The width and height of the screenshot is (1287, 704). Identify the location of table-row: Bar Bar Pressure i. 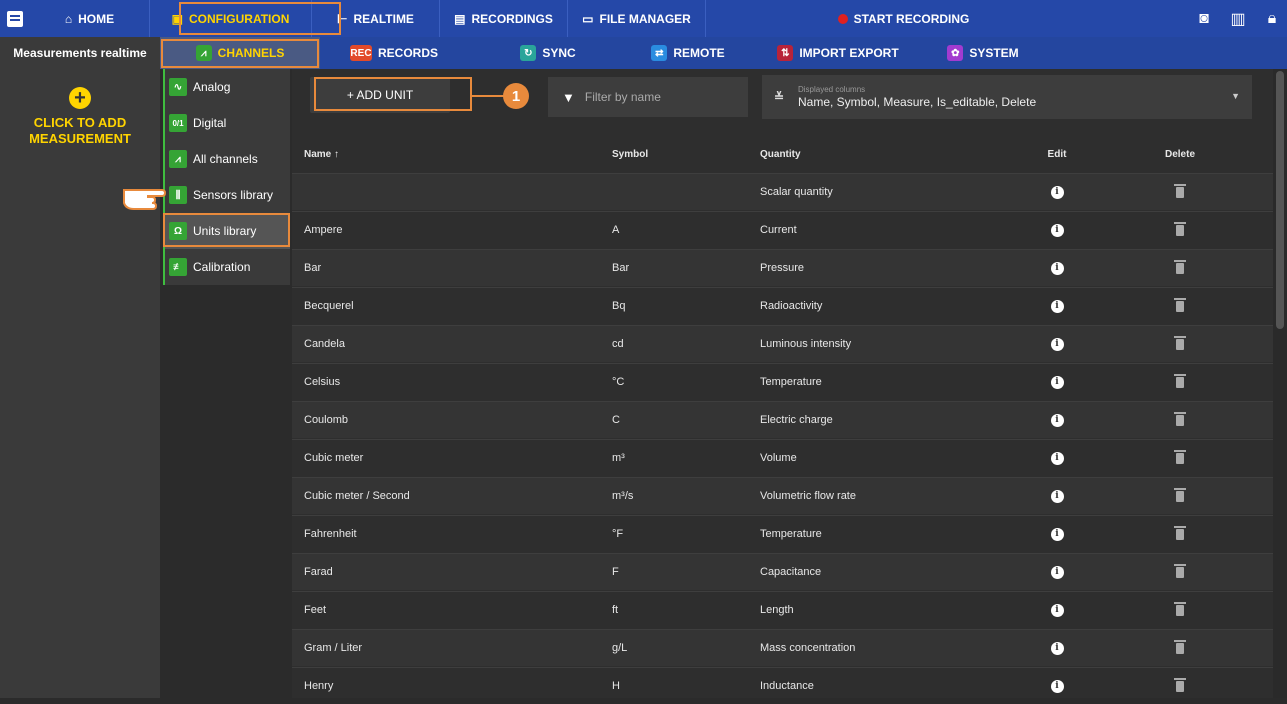
(782, 267).